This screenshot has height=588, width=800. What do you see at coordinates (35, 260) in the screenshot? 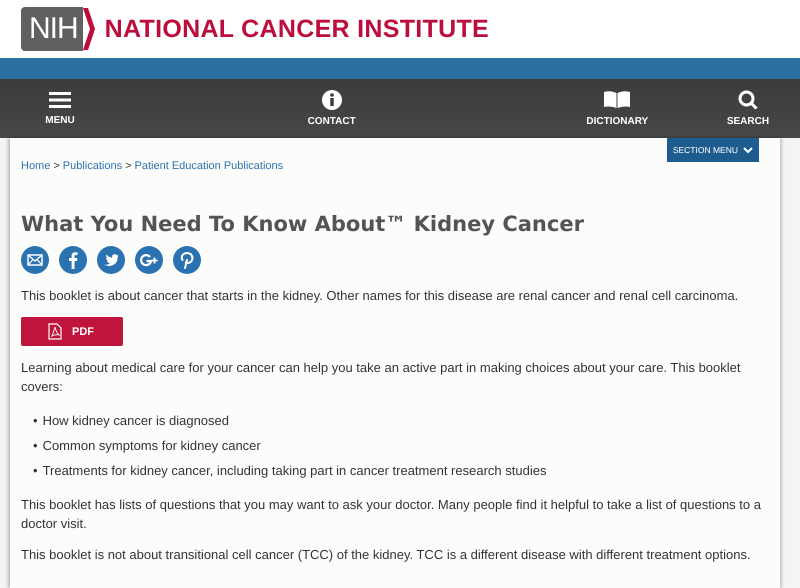
I see `email-share-icon` at bounding box center [35, 260].